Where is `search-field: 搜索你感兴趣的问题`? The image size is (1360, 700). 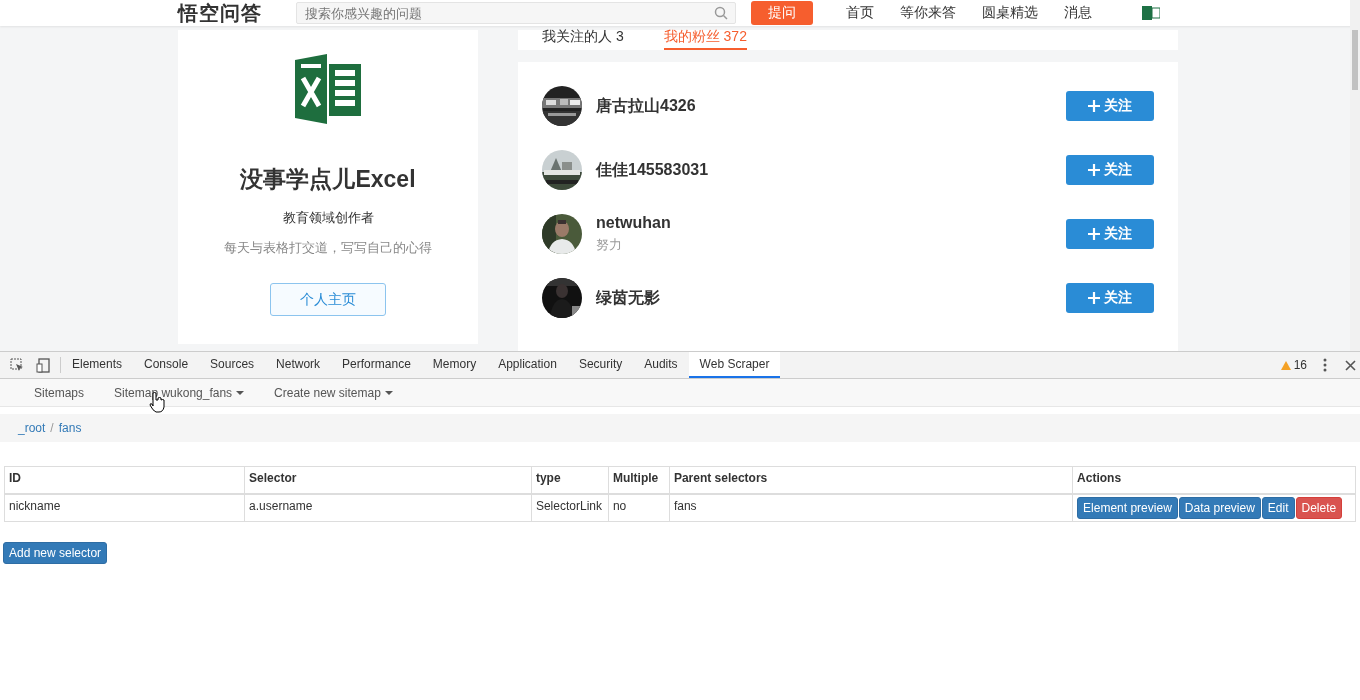 search-field: 搜索你感兴趣的问题 is located at coordinates (516, 13).